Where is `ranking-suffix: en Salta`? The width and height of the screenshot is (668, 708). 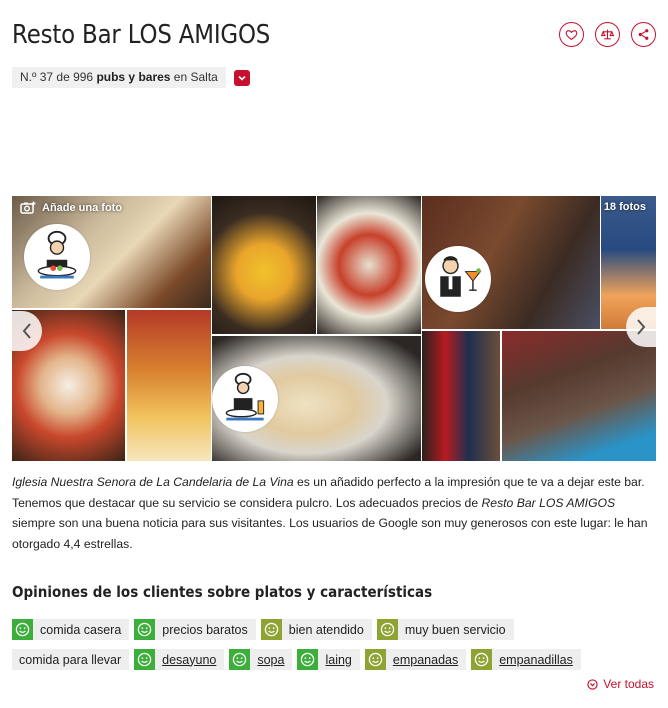
ranking-suffix: en Salta is located at coordinates (194, 77).